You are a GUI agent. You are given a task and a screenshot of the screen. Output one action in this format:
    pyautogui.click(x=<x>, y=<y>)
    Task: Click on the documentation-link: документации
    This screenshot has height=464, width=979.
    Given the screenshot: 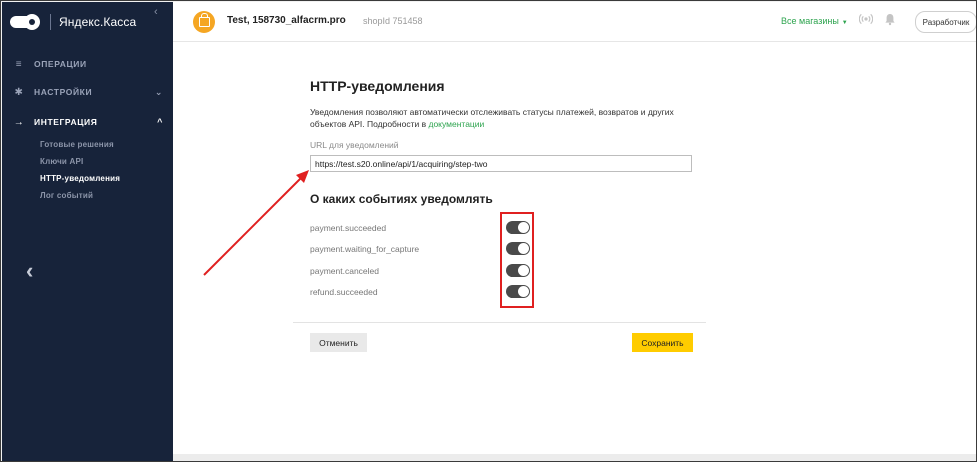 What is the action you would take?
    pyautogui.click(x=456, y=124)
    